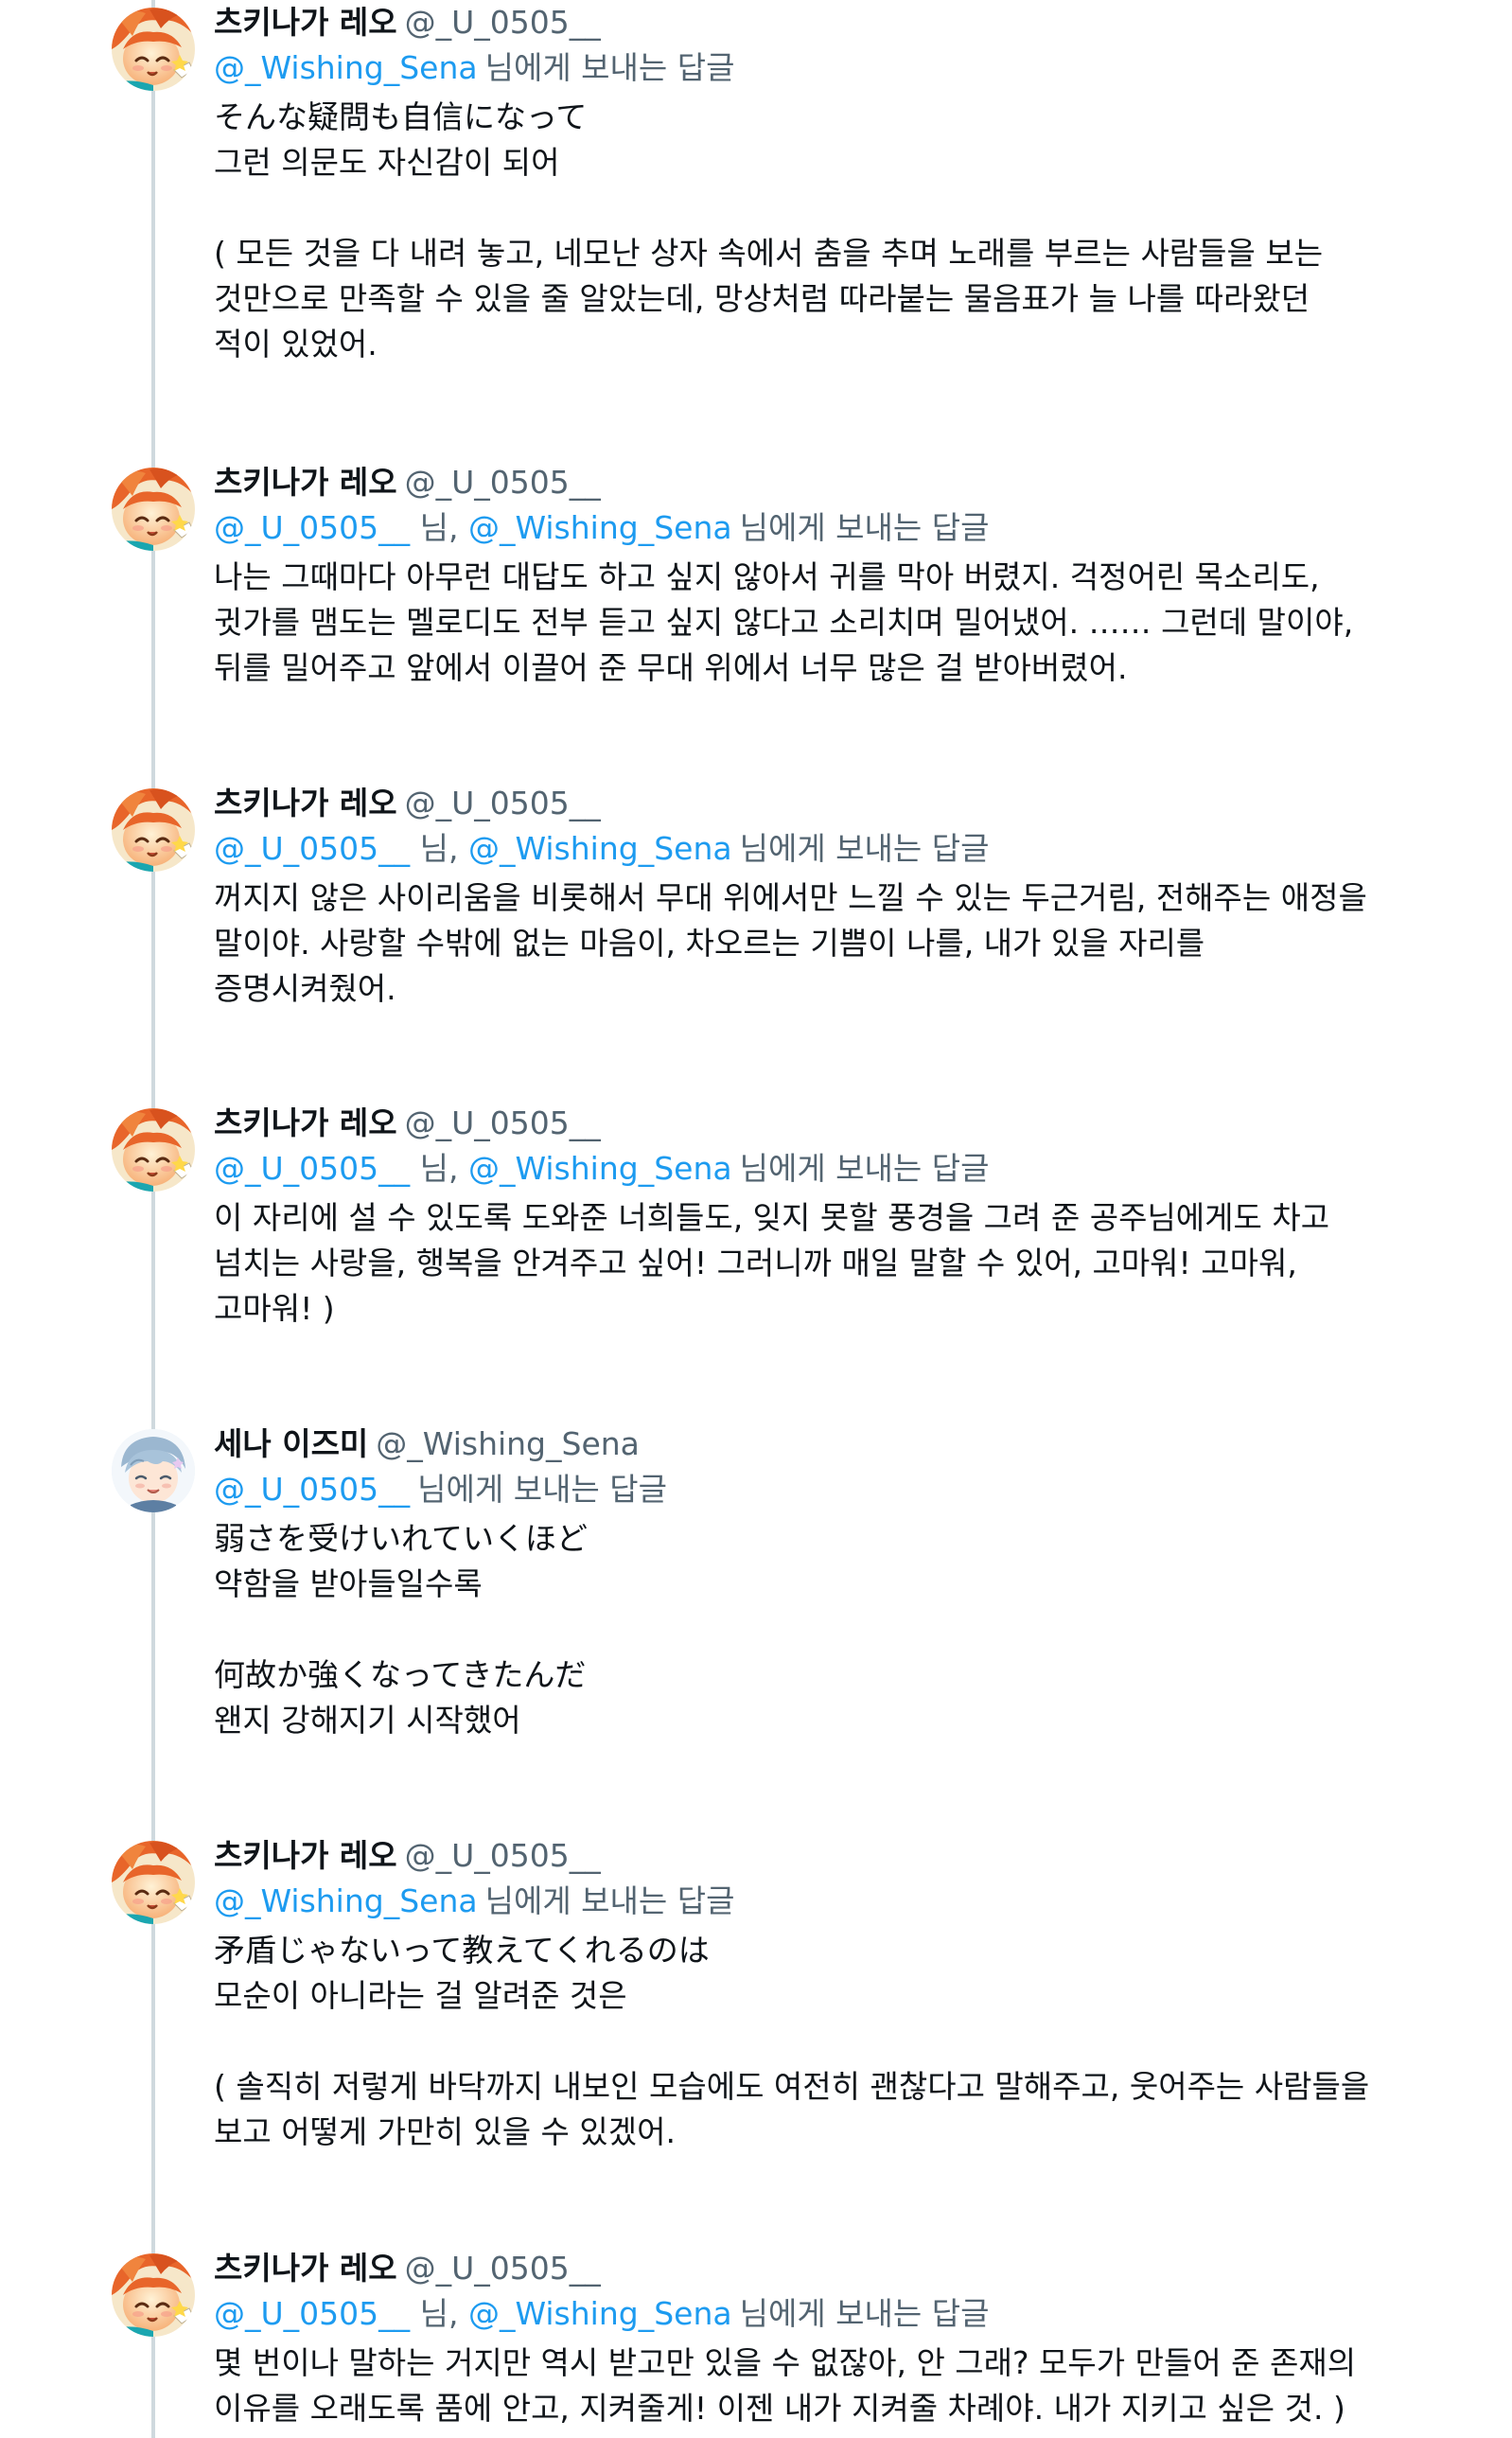 The width and height of the screenshot is (1512, 2438). Describe the element at coordinates (291, 1443) in the screenshot. I see `display-name: 세나 이즈미` at that location.